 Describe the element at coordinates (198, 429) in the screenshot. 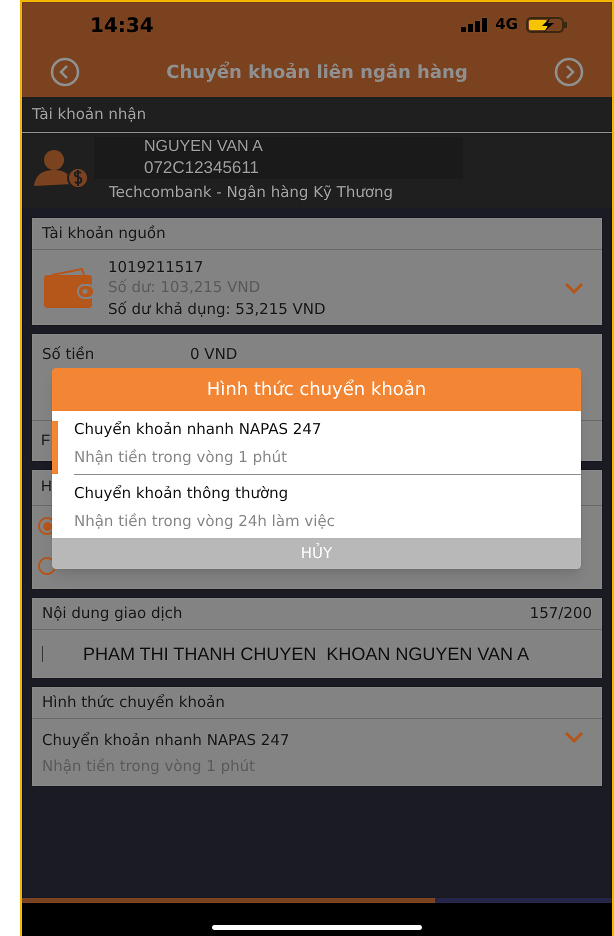

I see `option-title: Chuyển khoản nhanh NAPAS 247` at that location.